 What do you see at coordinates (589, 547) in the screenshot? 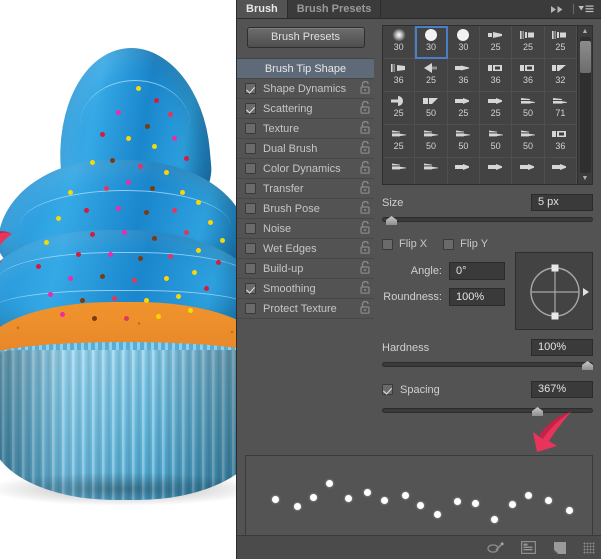
I see `resize-grip-icon` at bounding box center [589, 547].